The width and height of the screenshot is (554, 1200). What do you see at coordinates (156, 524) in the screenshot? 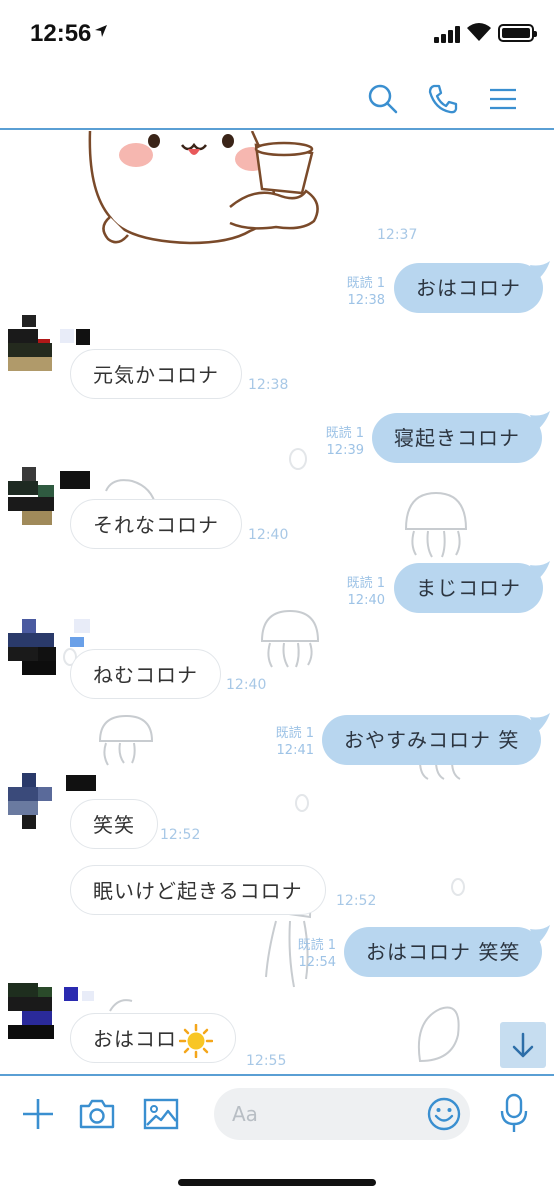
I see `incoming-message-bubble: それなコロナ` at bounding box center [156, 524].